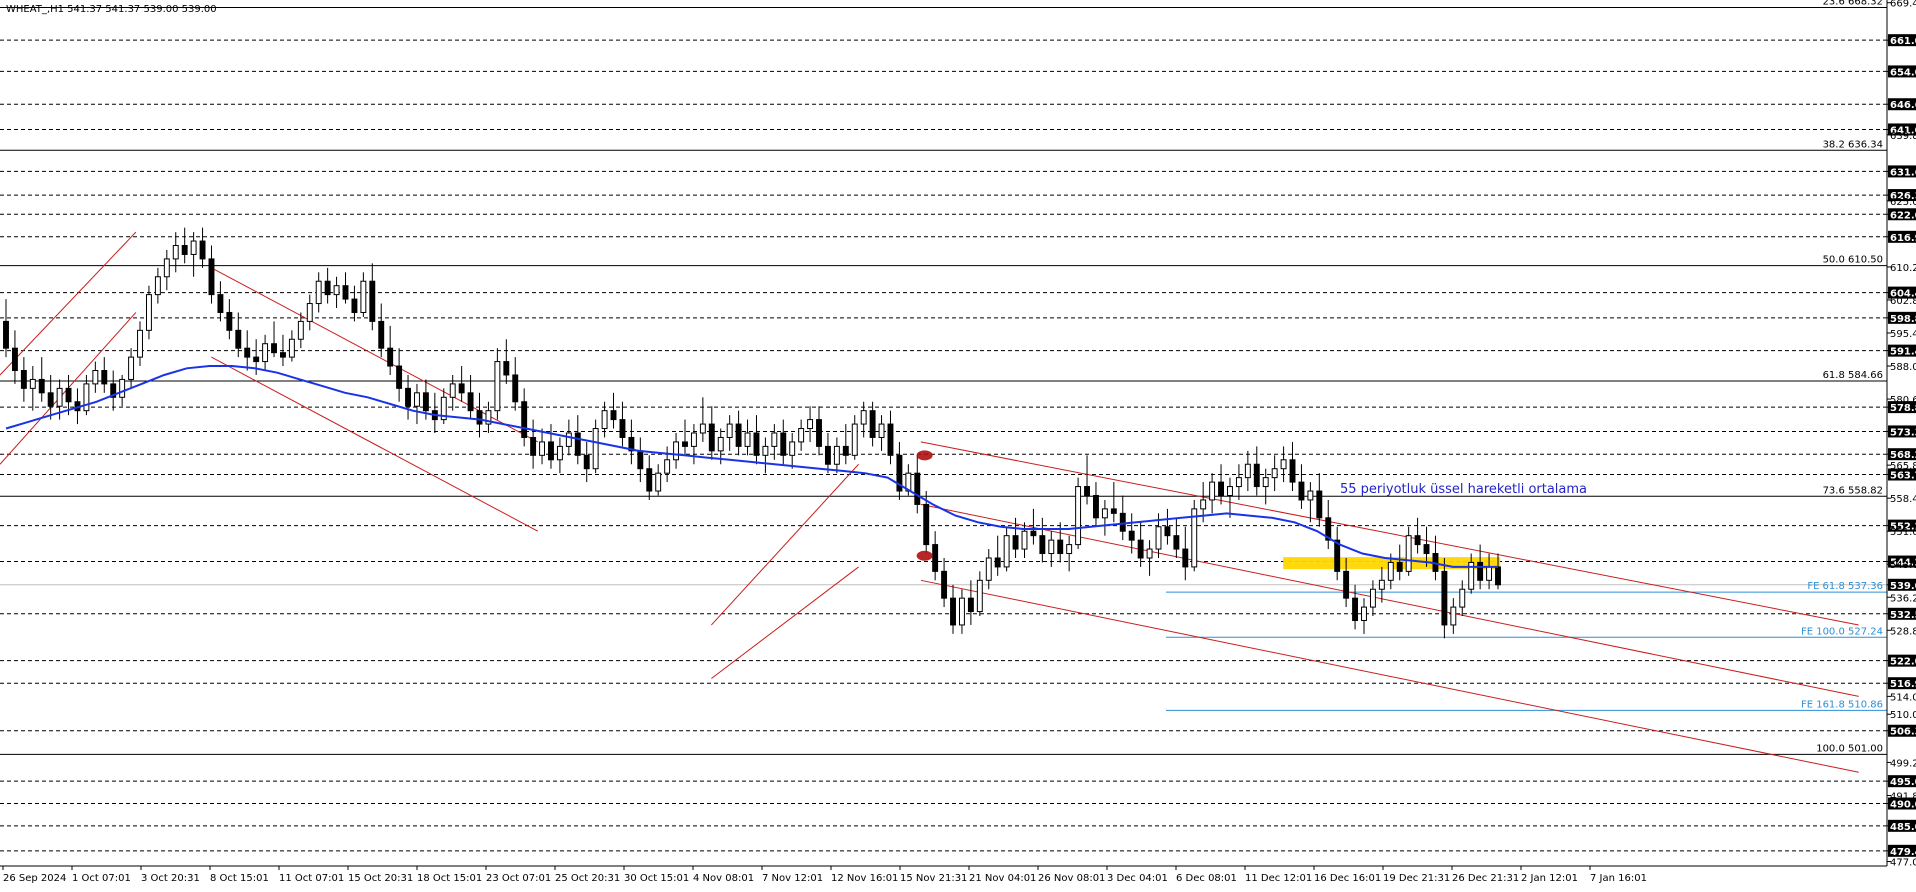 The width and height of the screenshot is (1916, 892). What do you see at coordinates (1845, 586) in the screenshot?
I see `fe-label-0: FE 61.8 537.36` at bounding box center [1845, 586].